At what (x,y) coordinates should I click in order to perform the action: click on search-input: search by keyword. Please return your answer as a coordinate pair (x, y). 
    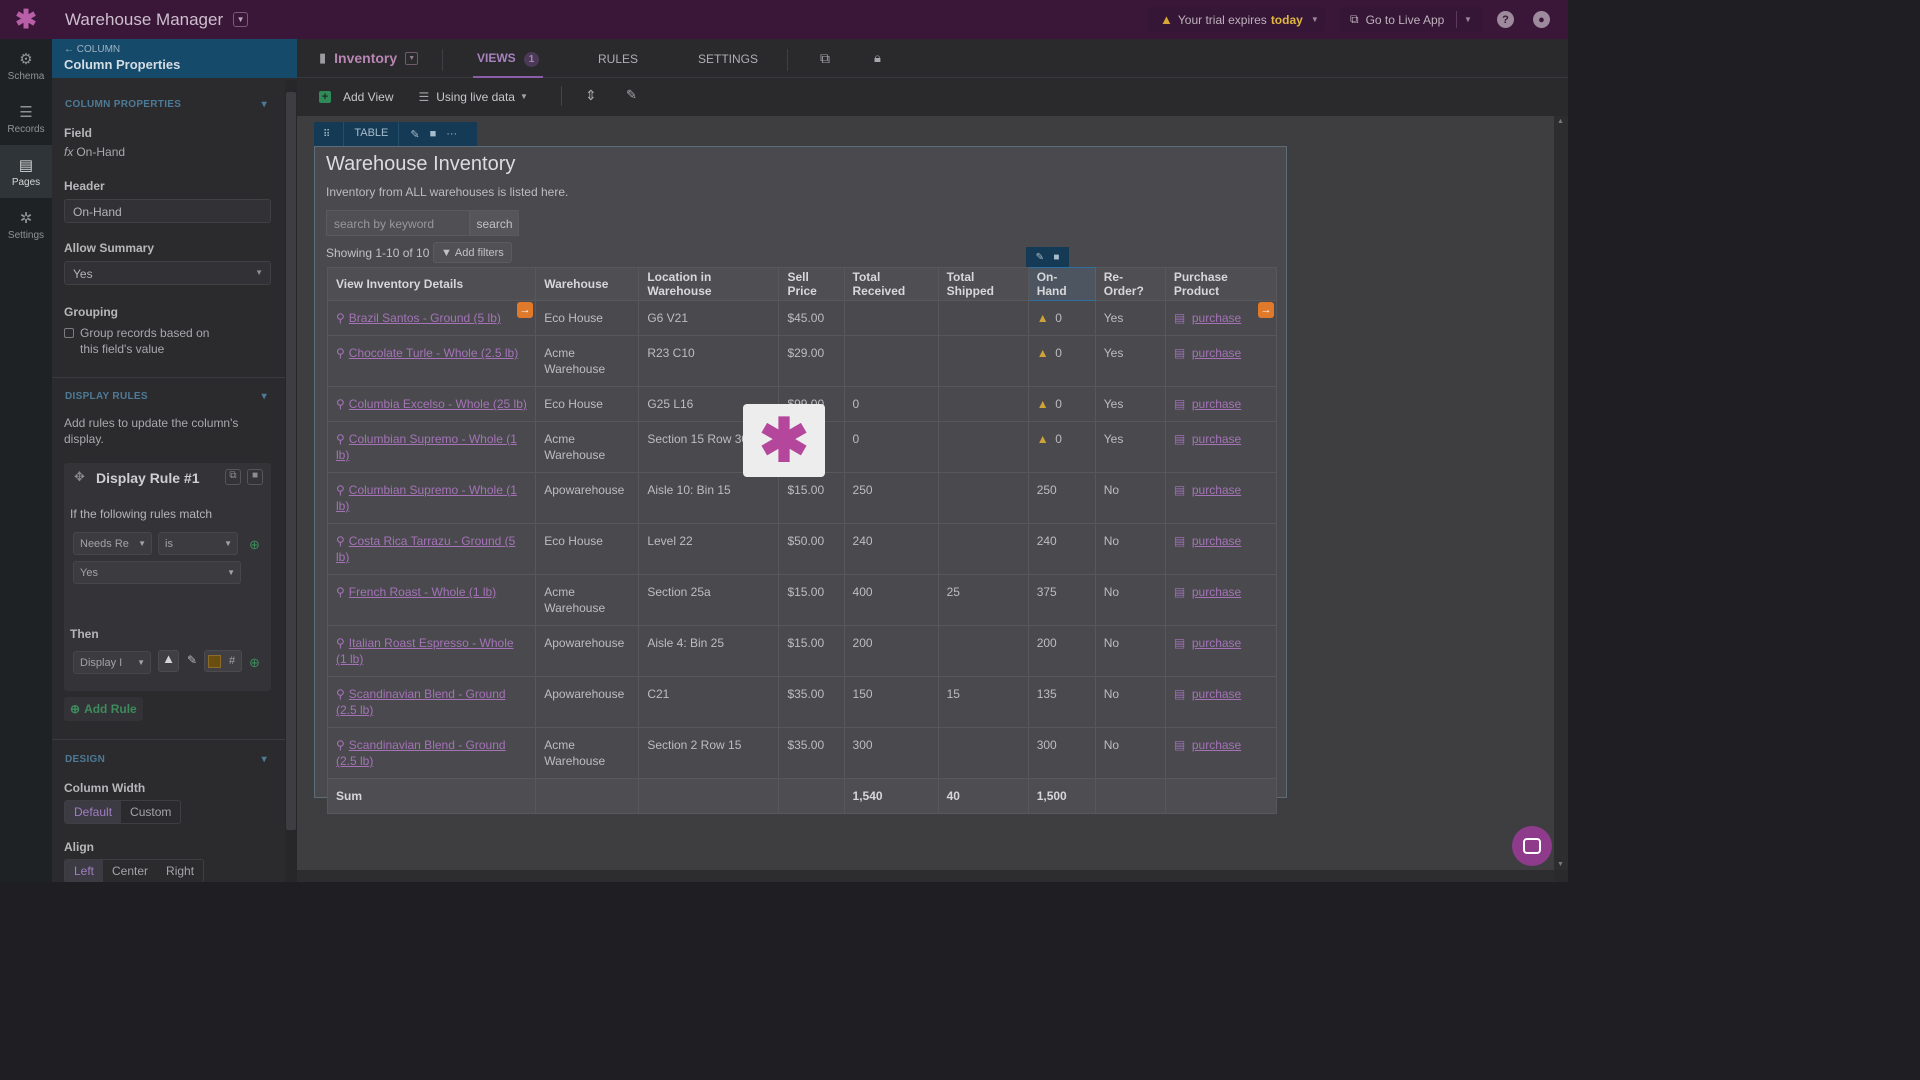
    Looking at the image, I should click on (398, 223).